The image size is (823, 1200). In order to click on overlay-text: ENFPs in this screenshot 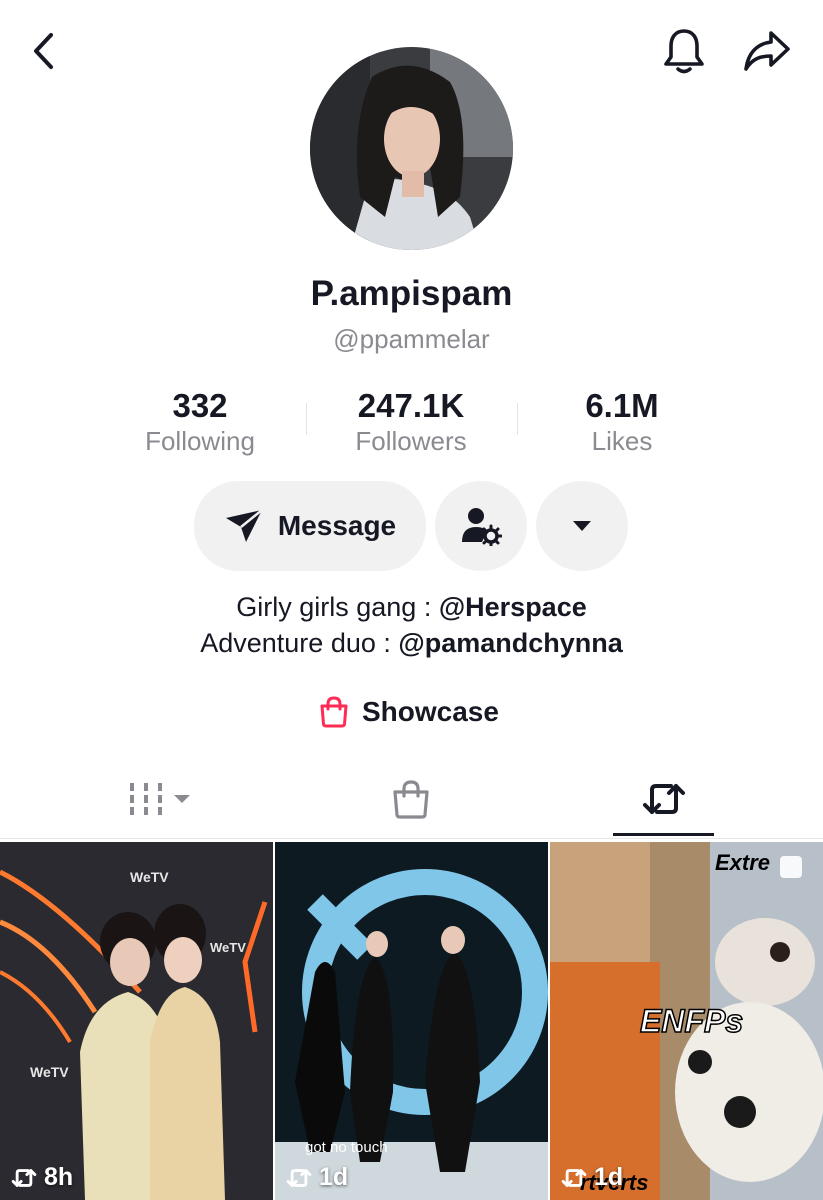, I will do `click(691, 1021)`.